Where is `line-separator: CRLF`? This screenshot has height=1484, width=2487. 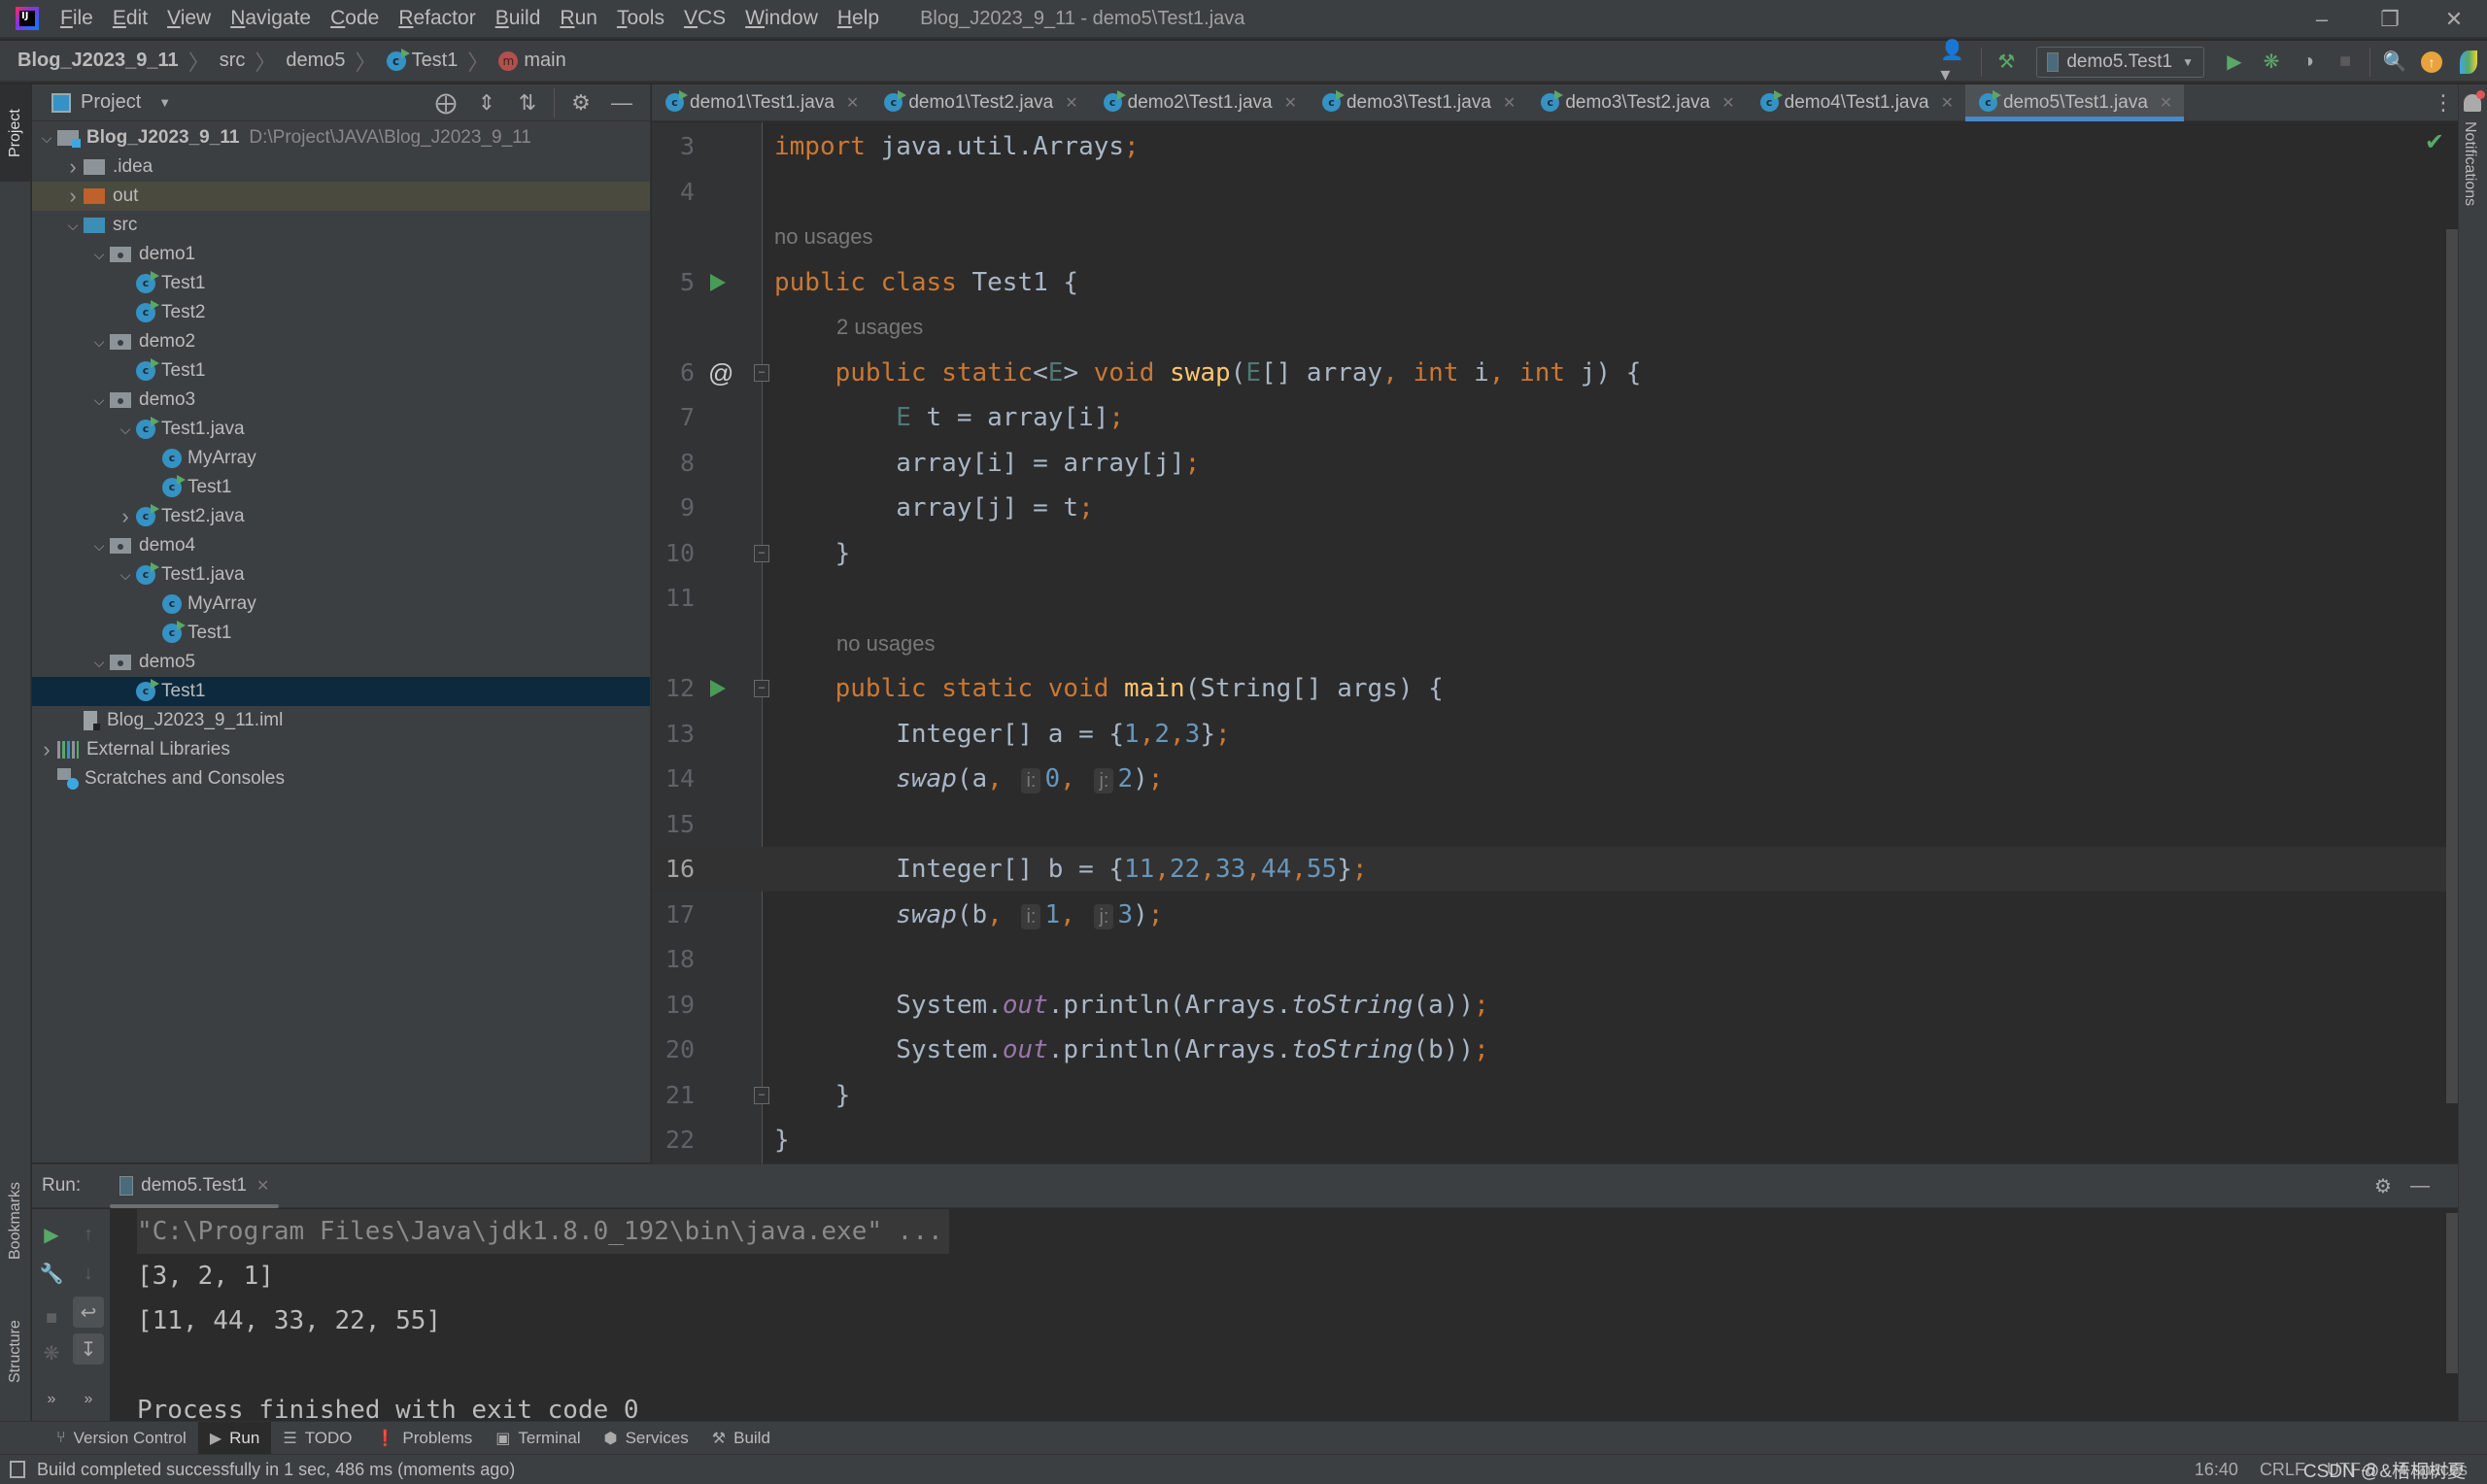 line-separator: CRLF is located at coordinates (2282, 1470).